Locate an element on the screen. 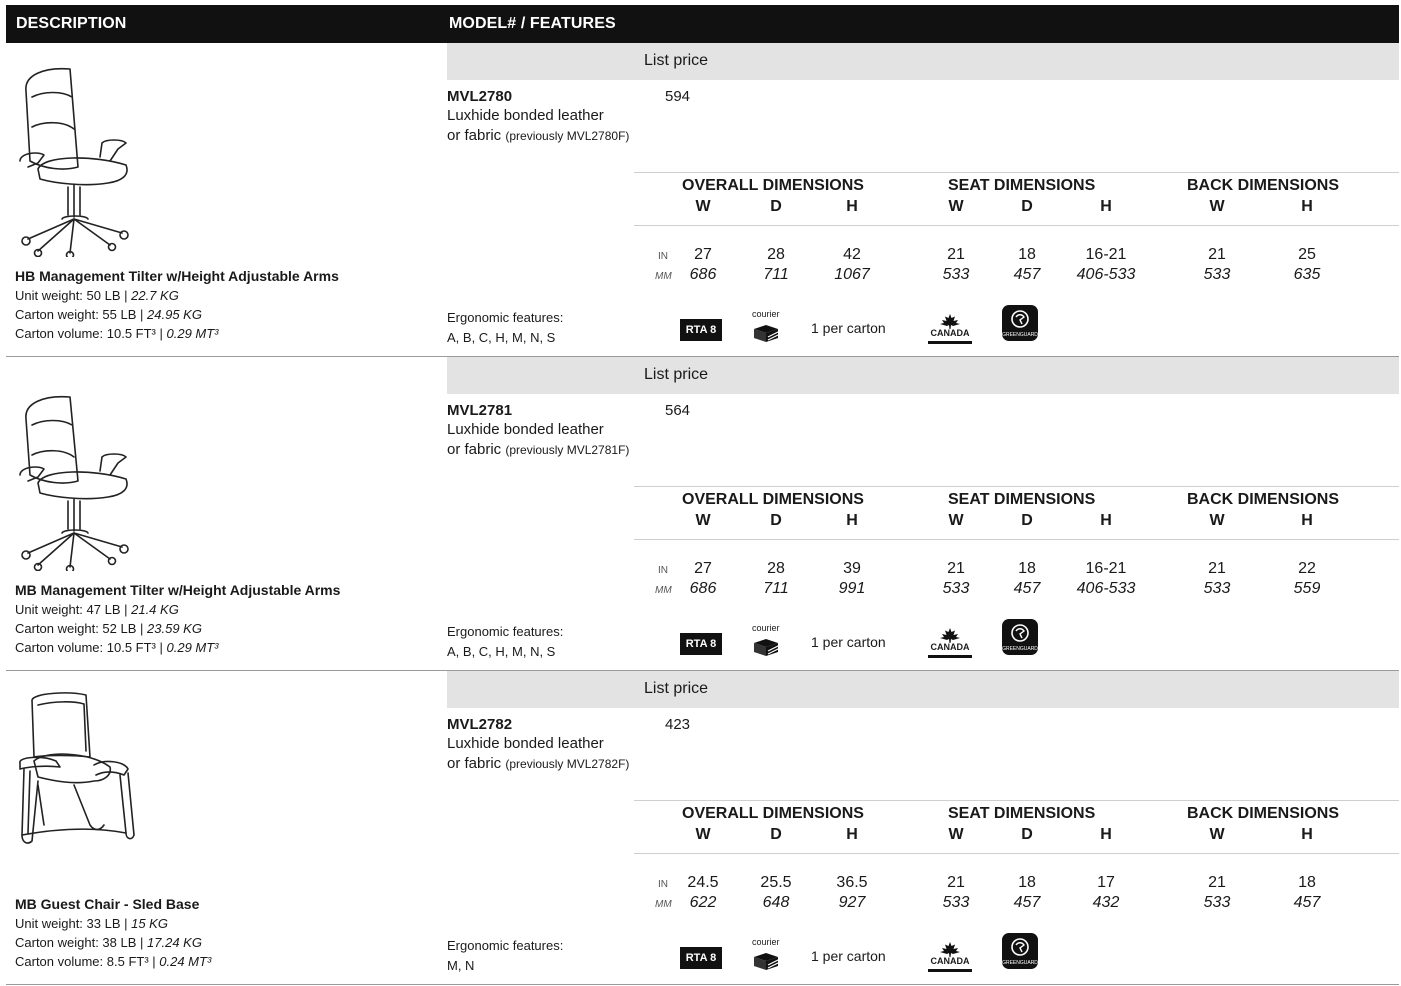 Image resolution: width=1401 pixels, height=986 pixels. unit-weight-imperial: Unit weight: 47 LB | is located at coordinates (73, 609).